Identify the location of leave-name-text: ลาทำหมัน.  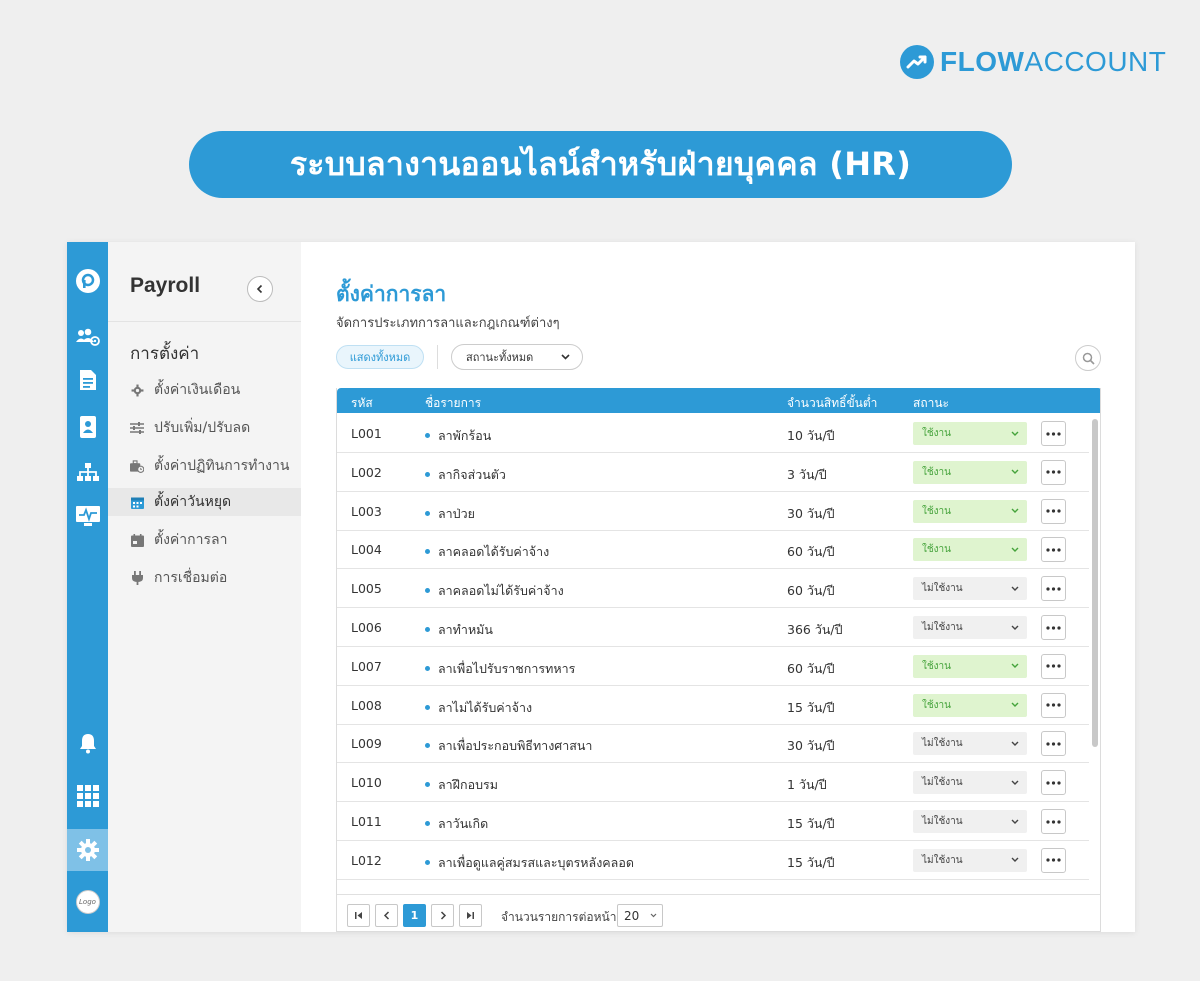
(465, 629).